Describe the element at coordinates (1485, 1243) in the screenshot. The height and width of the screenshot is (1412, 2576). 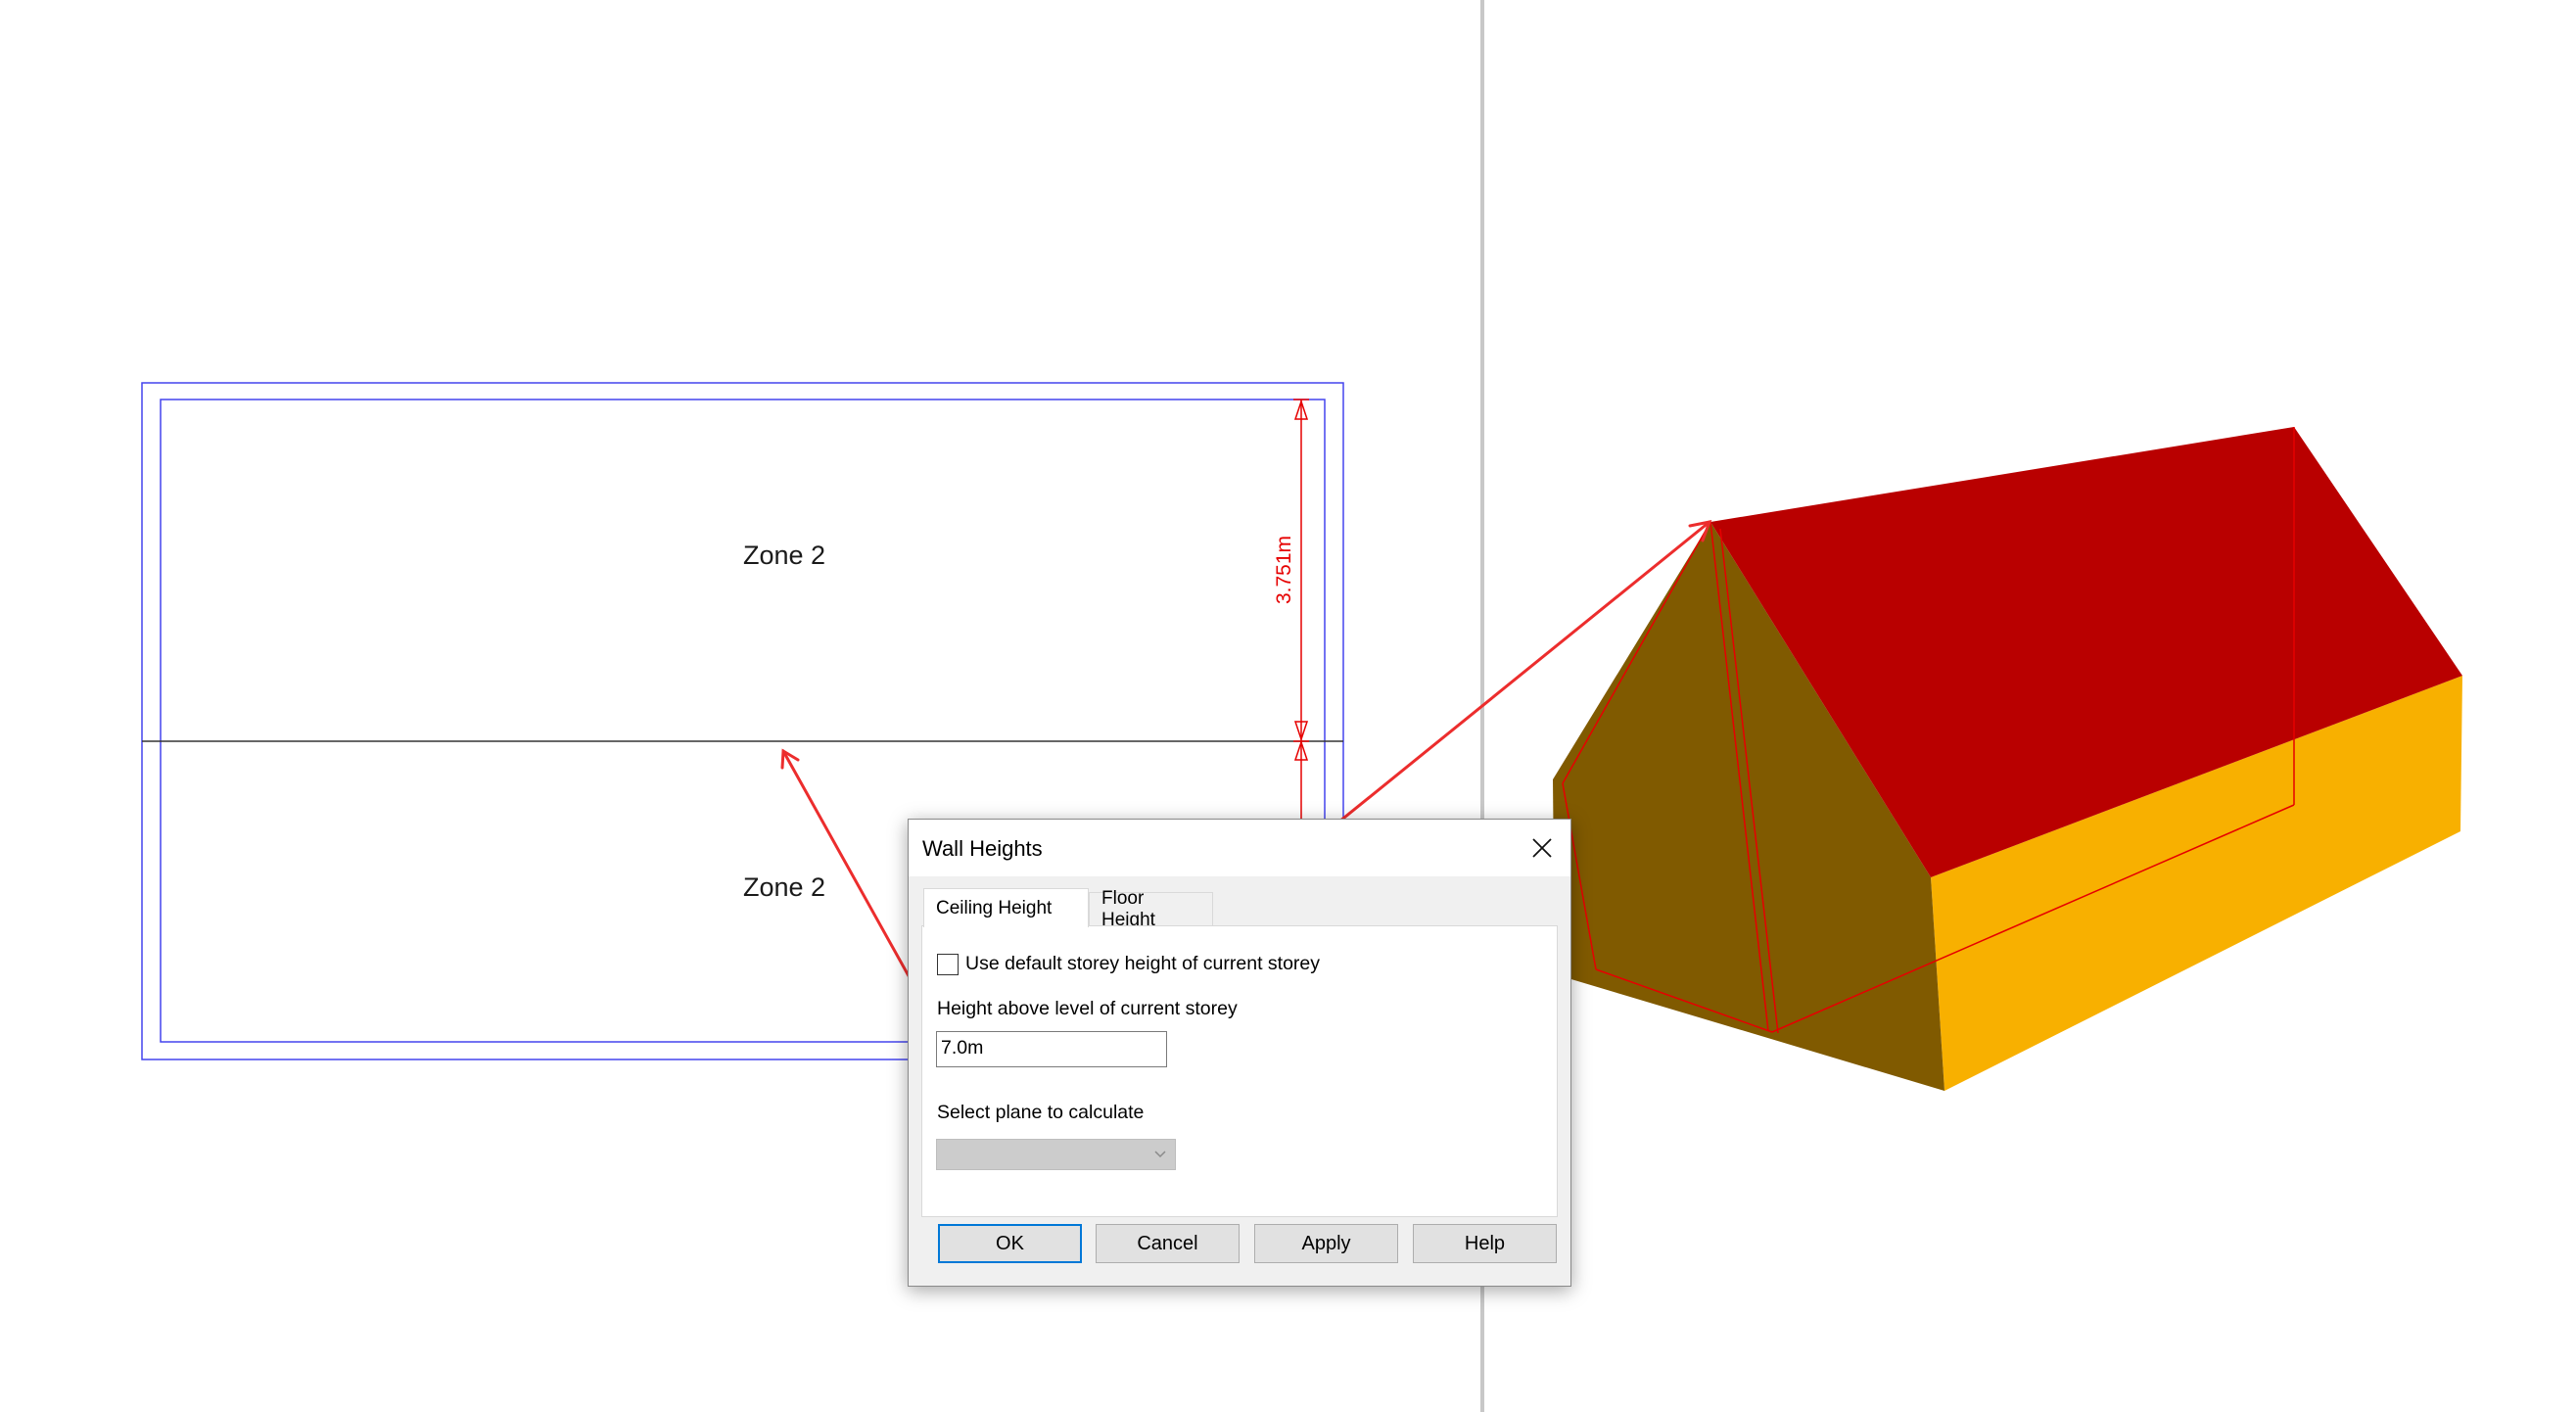
I see `help-button: Help` at that location.